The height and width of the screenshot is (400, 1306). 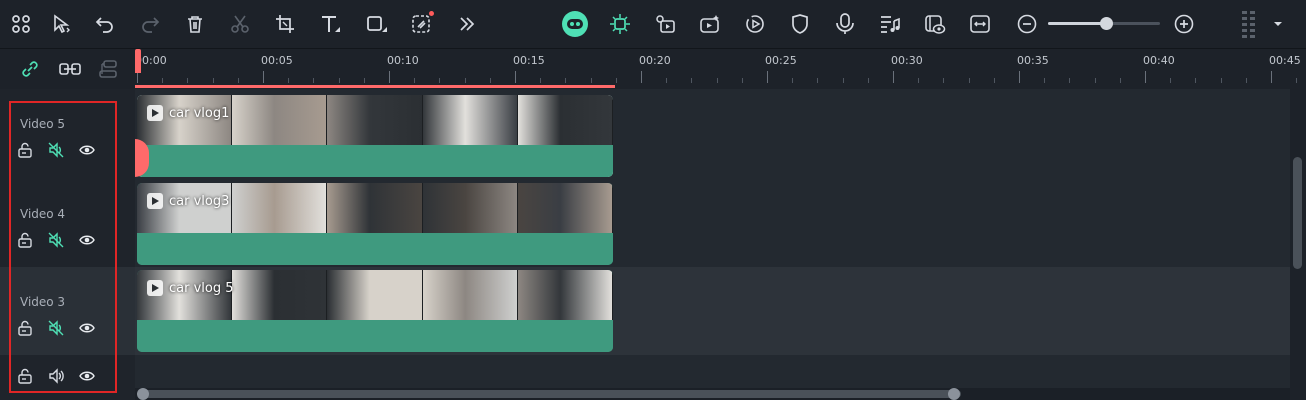 What do you see at coordinates (285, 24) in the screenshot?
I see `crop-icon` at bounding box center [285, 24].